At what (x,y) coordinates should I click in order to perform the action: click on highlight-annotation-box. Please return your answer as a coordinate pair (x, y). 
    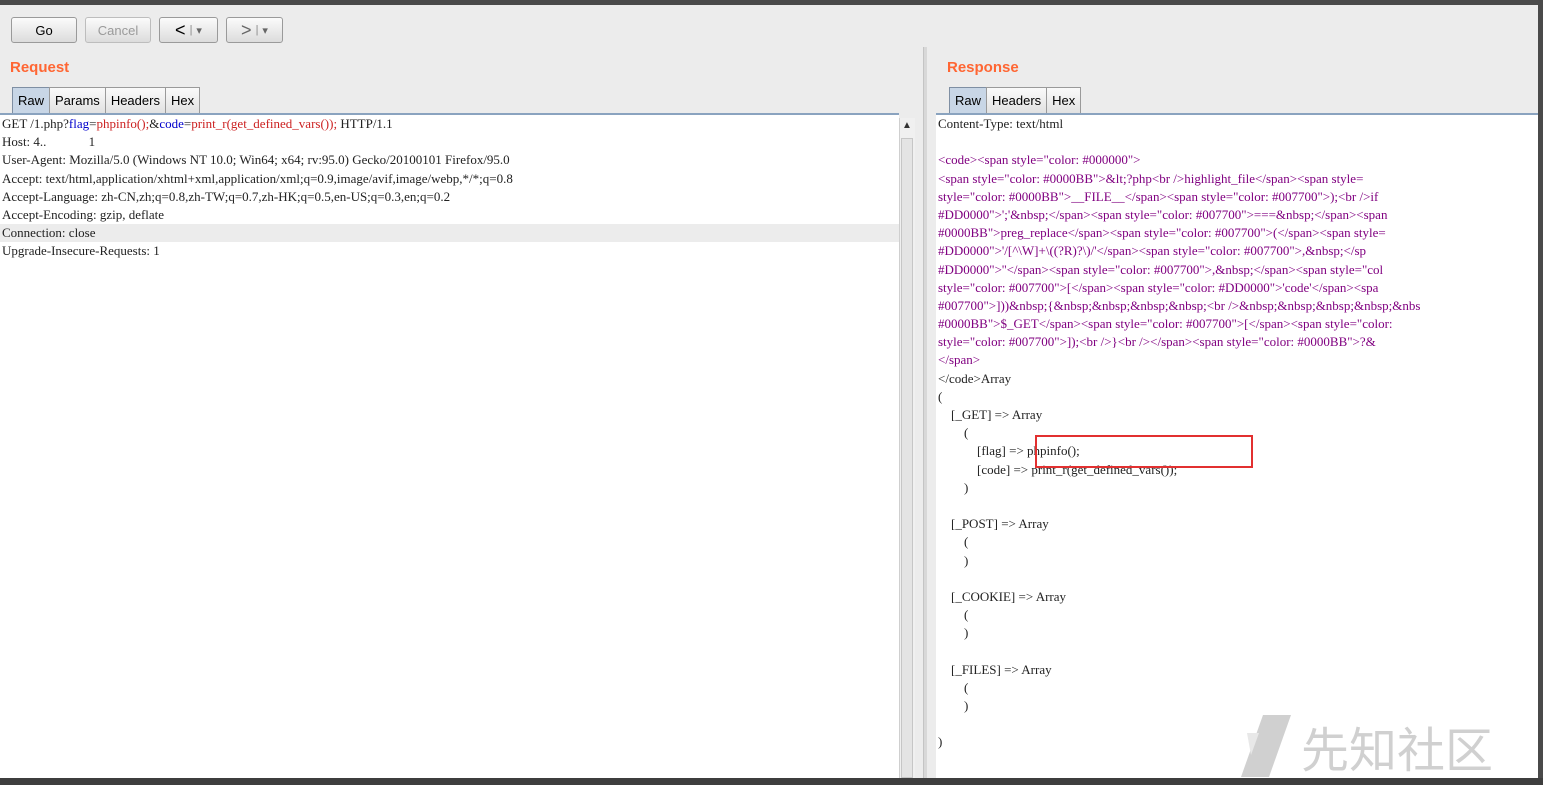
    Looking at the image, I should click on (1144, 451).